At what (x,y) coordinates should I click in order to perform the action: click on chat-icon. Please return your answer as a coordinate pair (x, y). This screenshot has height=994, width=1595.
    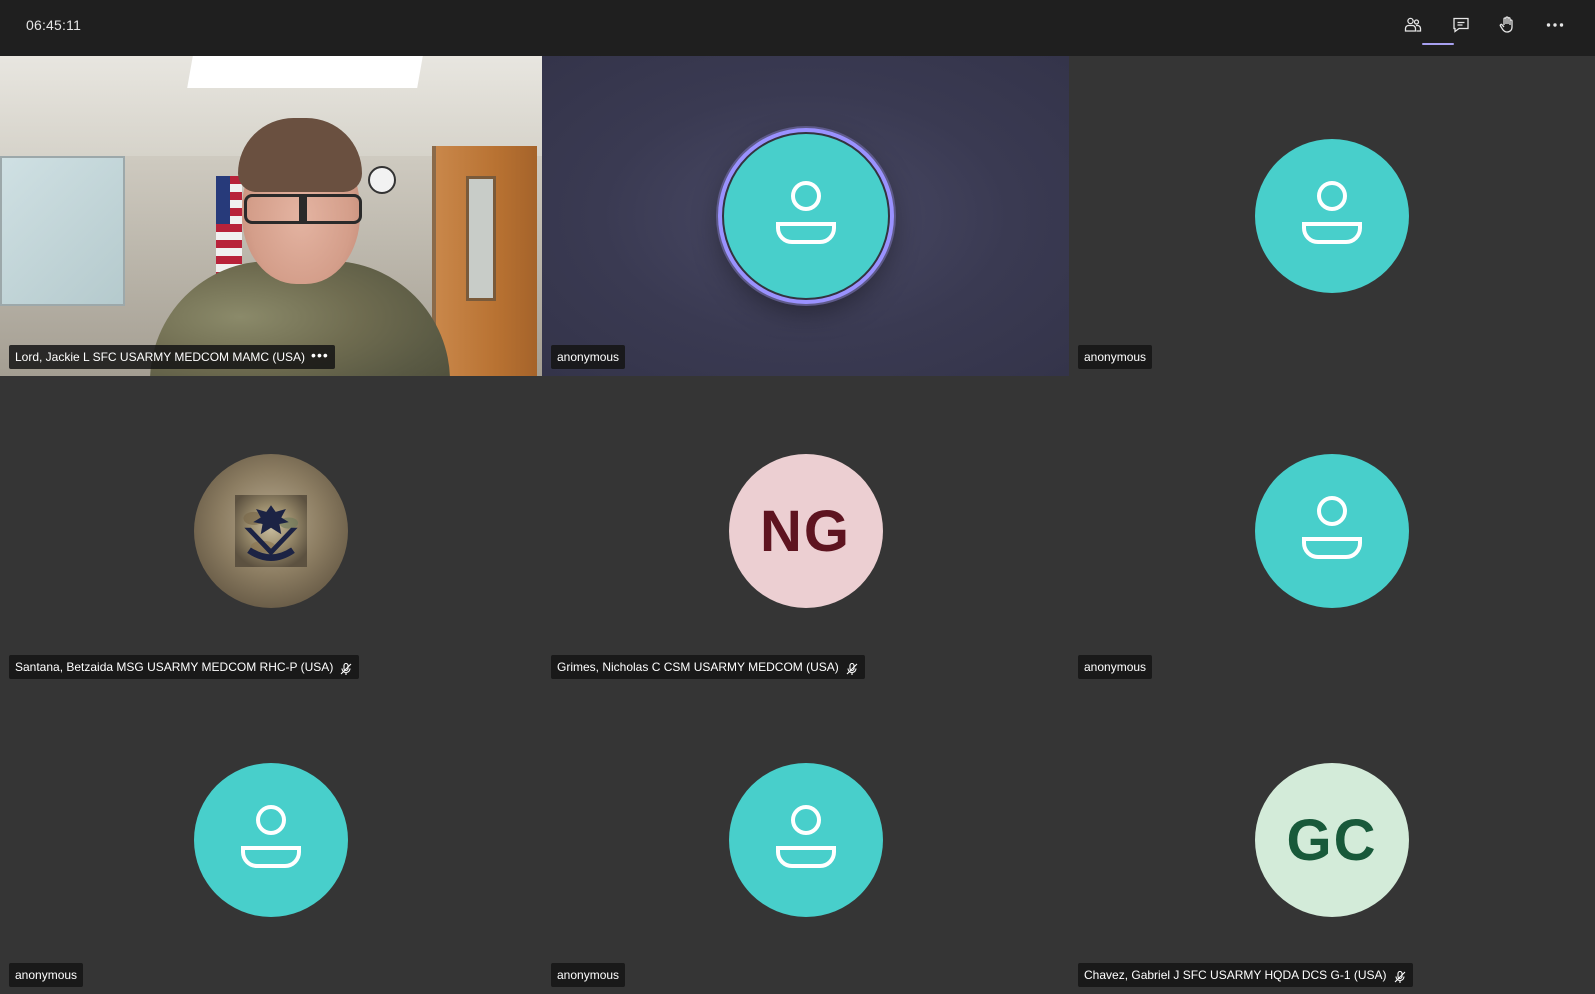
    Looking at the image, I should click on (1461, 27).